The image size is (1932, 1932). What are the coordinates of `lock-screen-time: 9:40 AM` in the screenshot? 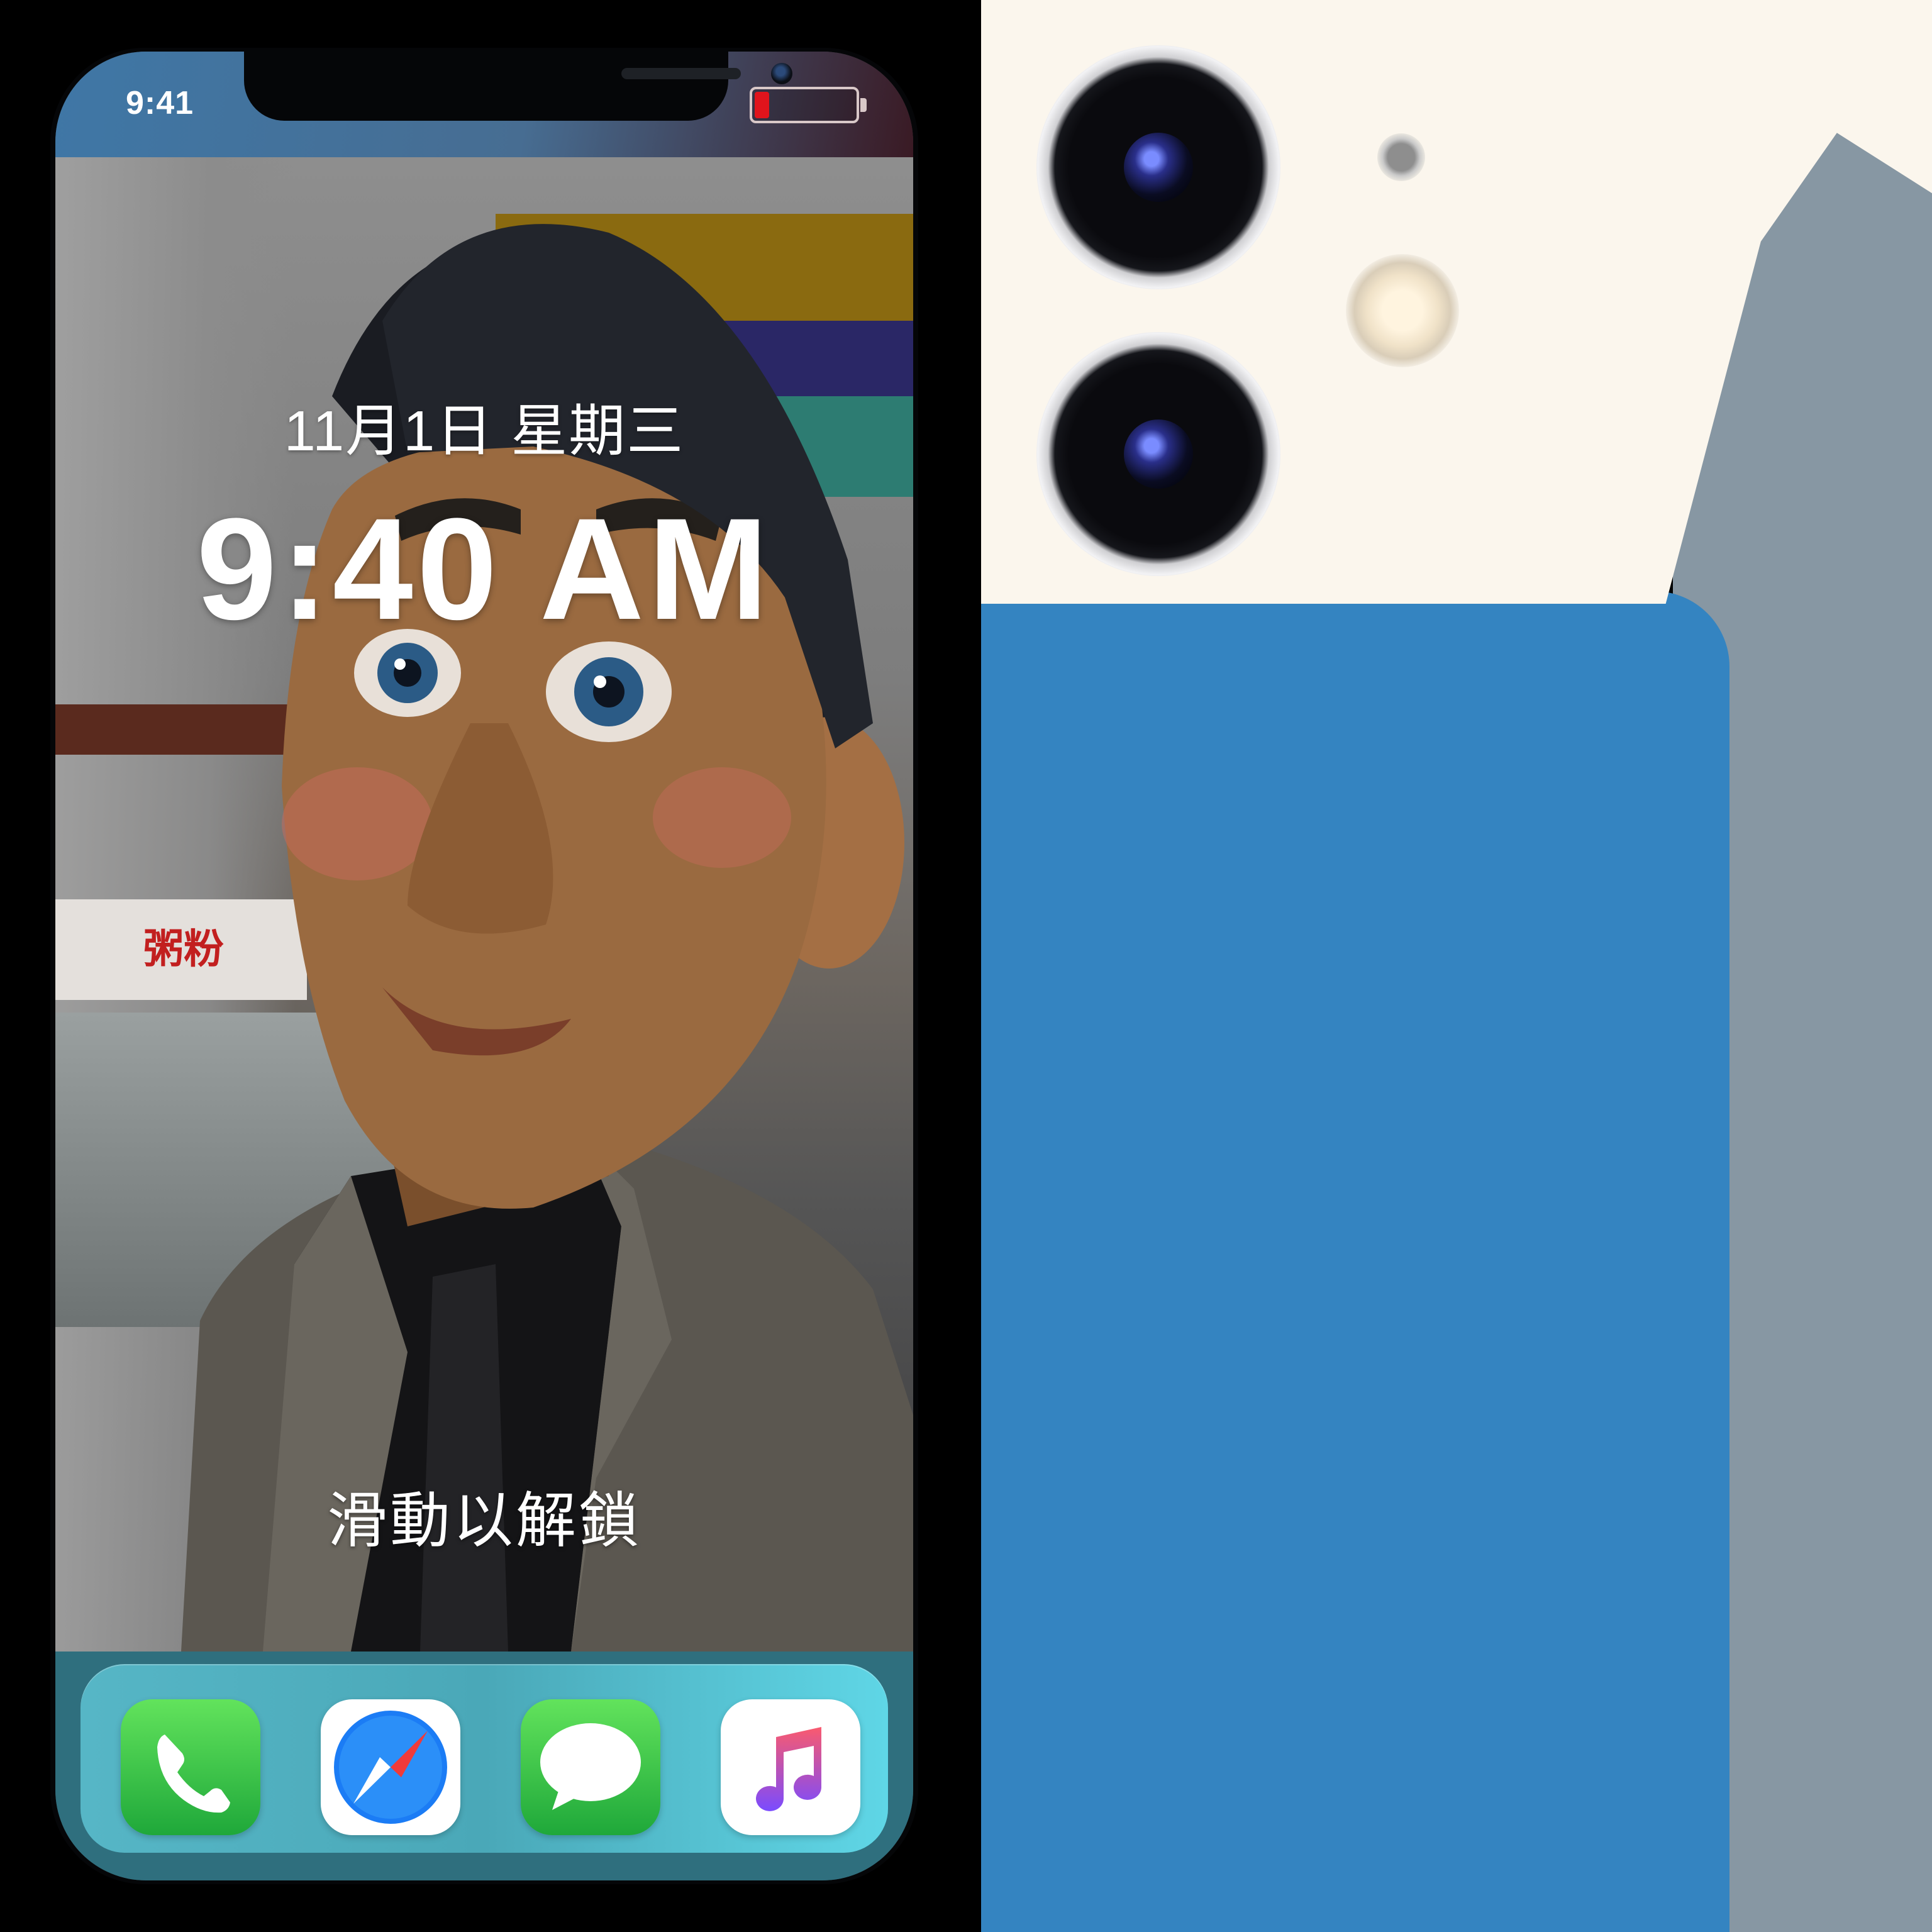 It's located at (484, 569).